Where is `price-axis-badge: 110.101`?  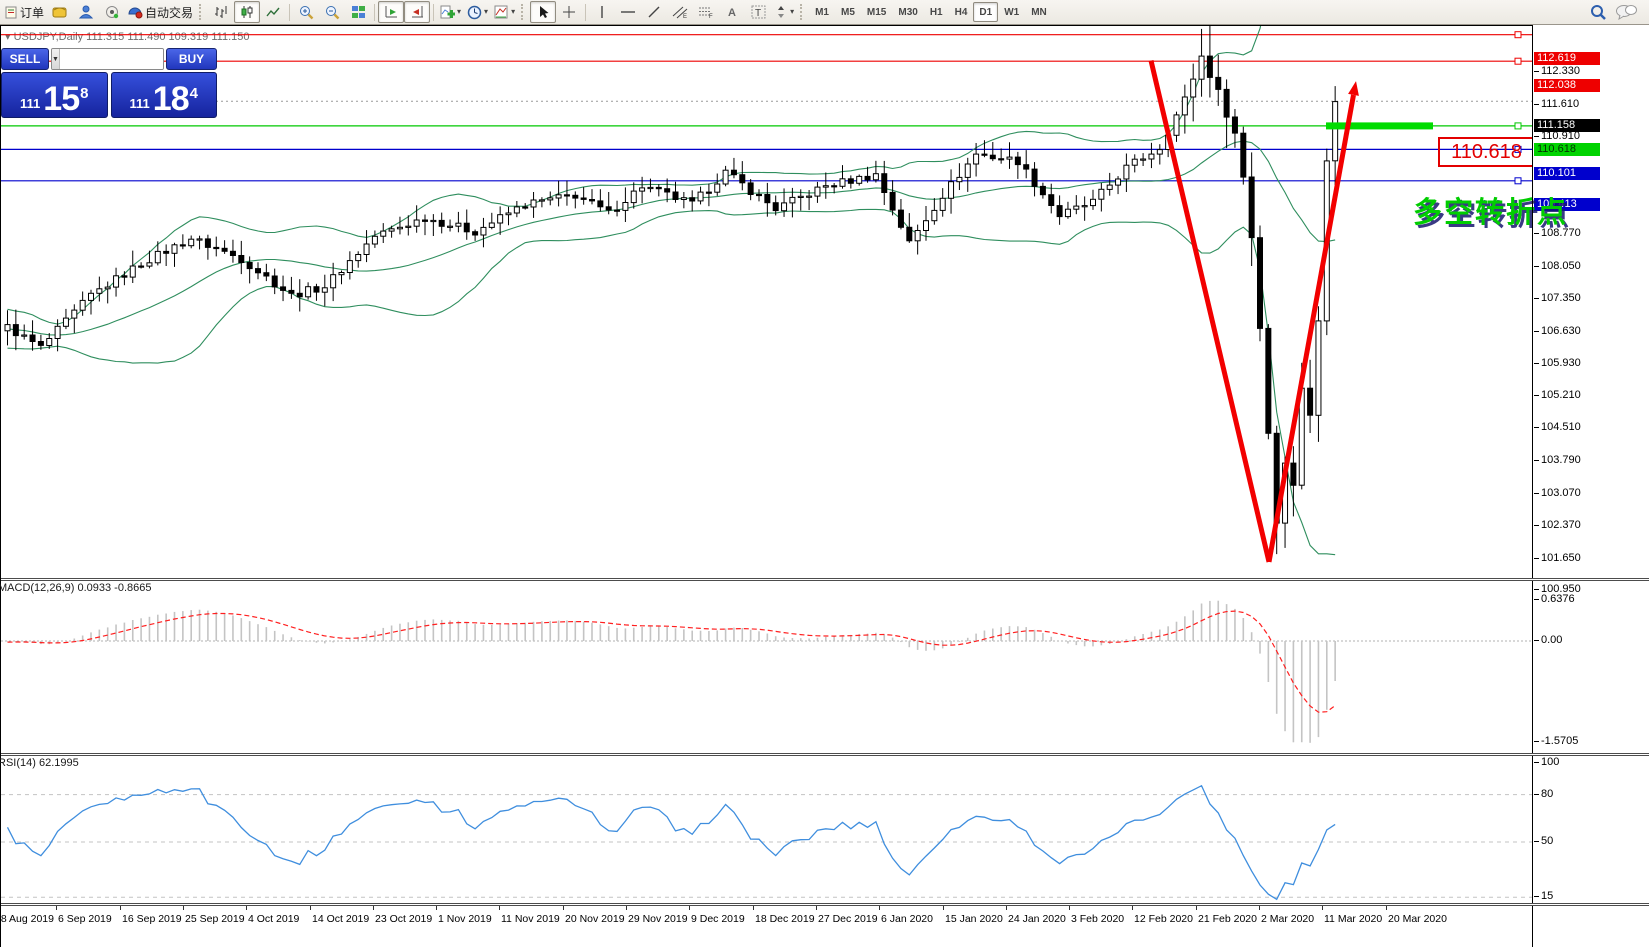
price-axis-badge: 110.101 is located at coordinates (1567, 173).